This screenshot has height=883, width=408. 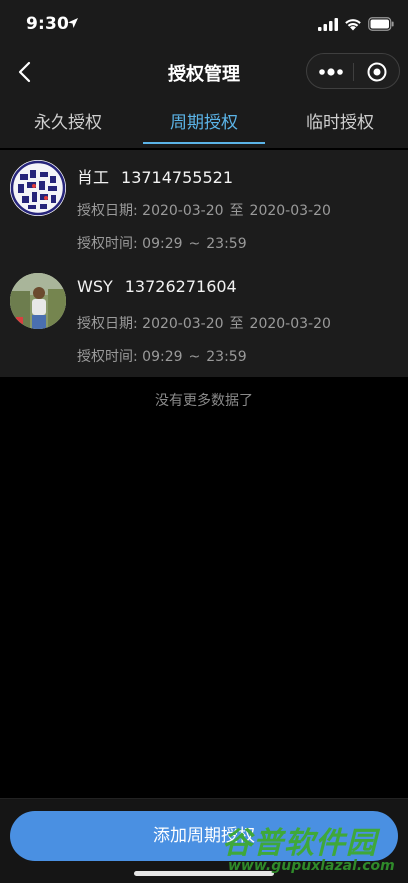 What do you see at coordinates (68, 120) in the screenshot?
I see `tab-permanent: 永久授权` at bounding box center [68, 120].